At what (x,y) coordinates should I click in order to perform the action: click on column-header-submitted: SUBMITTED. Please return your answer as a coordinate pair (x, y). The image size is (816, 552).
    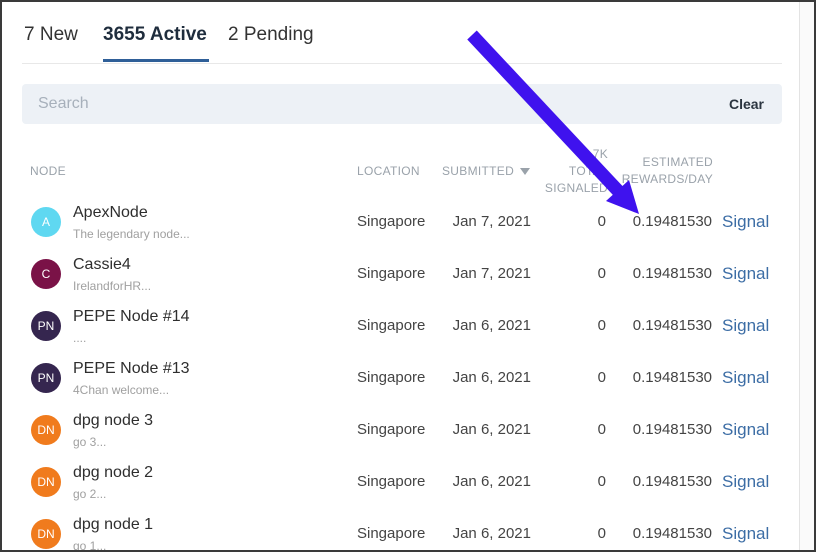
    Looking at the image, I should click on (486, 171).